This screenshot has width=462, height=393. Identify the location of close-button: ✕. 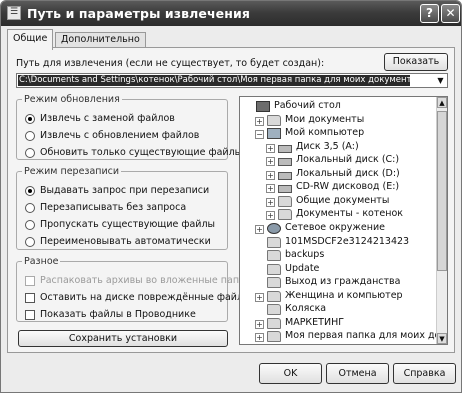
(450, 13).